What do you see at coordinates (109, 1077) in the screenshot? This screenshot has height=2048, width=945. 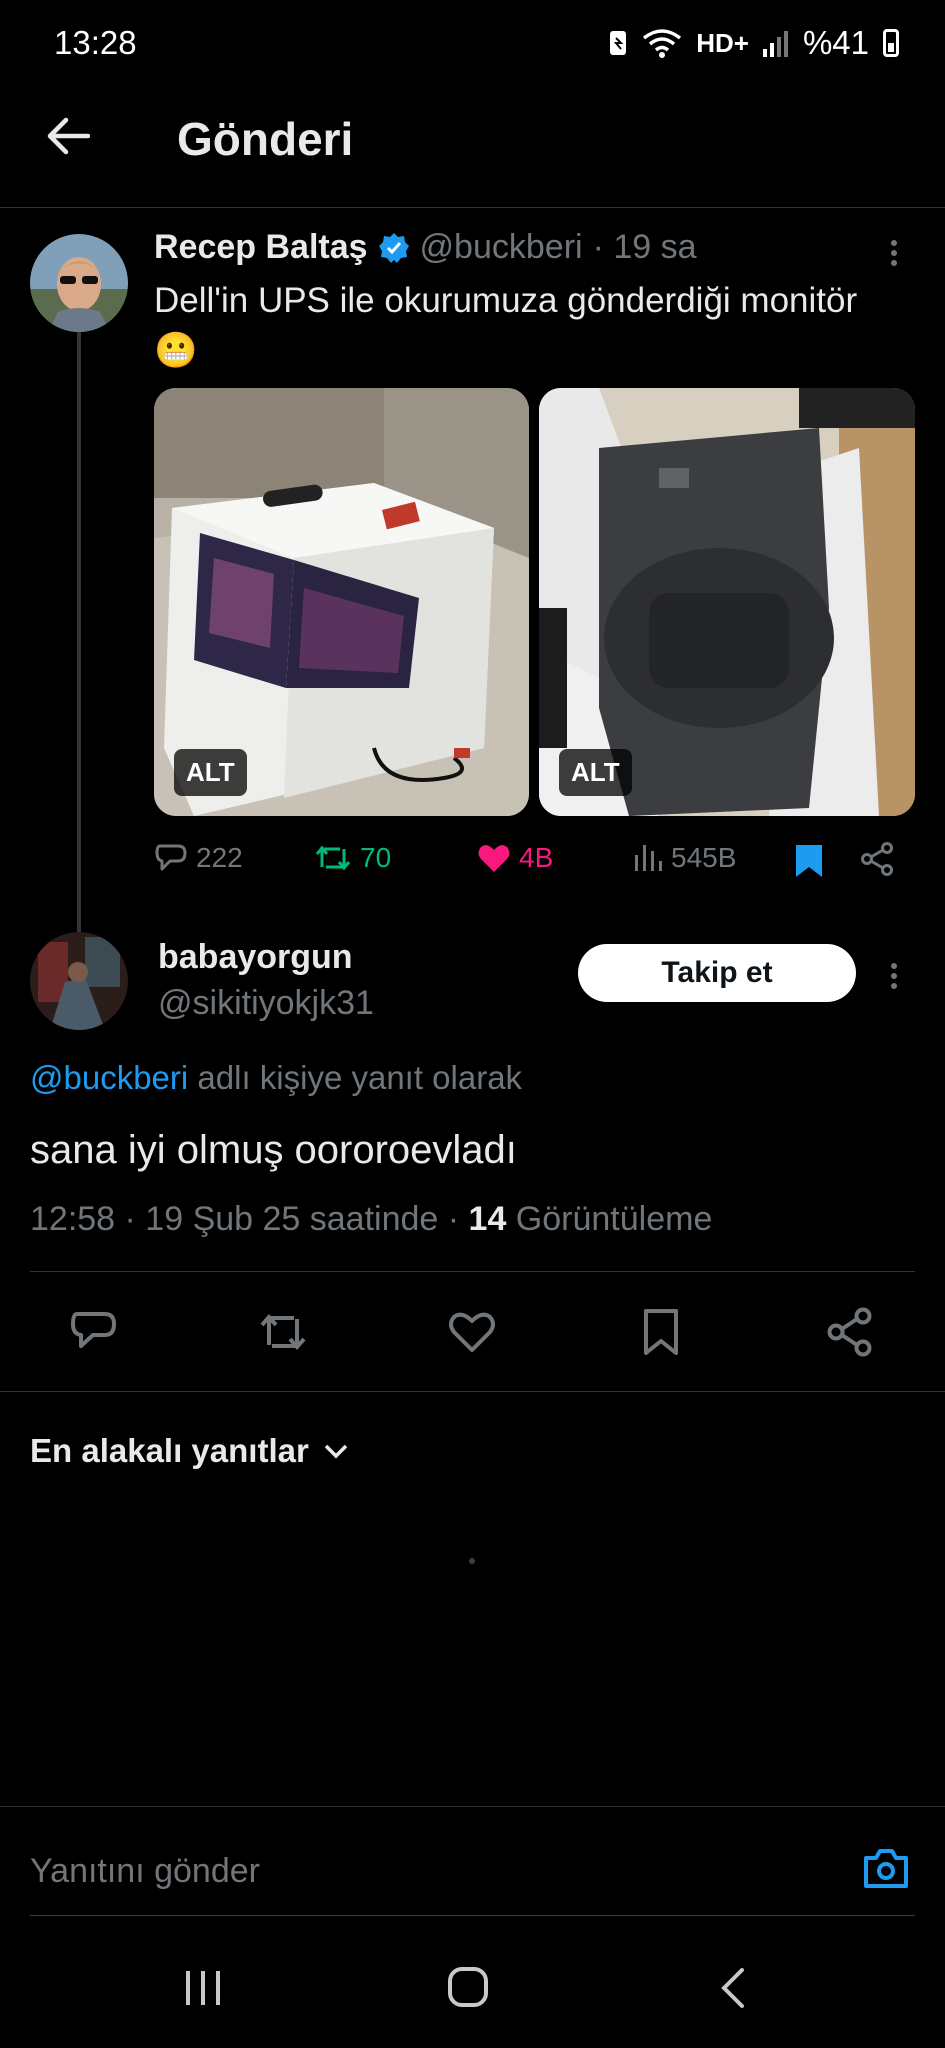 I see `reply-to-mention: @buckberi` at bounding box center [109, 1077].